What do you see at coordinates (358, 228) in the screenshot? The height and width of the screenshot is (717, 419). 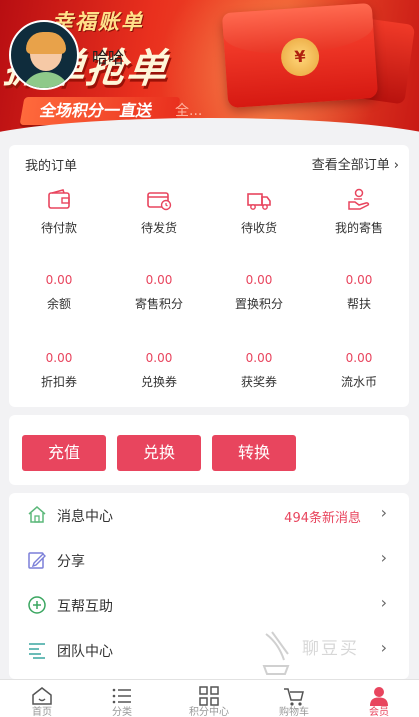 I see `status-label: 我的寄售` at bounding box center [358, 228].